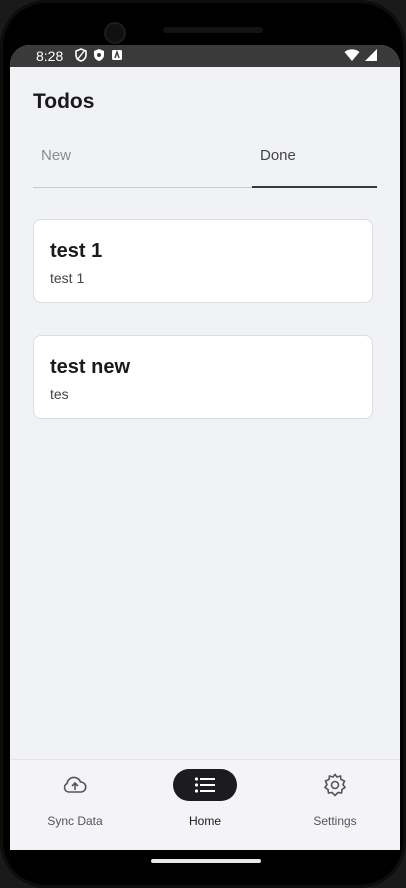 This screenshot has height=888, width=406. I want to click on signal-icon, so click(371, 55).